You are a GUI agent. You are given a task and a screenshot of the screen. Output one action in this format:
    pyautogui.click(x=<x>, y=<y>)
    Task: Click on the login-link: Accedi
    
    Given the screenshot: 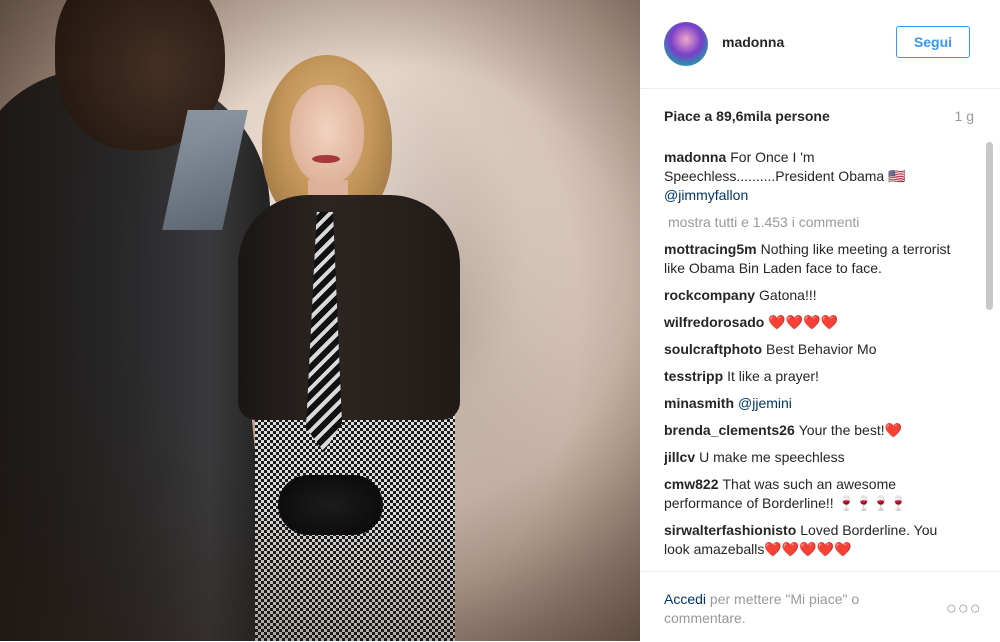 What is the action you would take?
    pyautogui.click(x=685, y=599)
    